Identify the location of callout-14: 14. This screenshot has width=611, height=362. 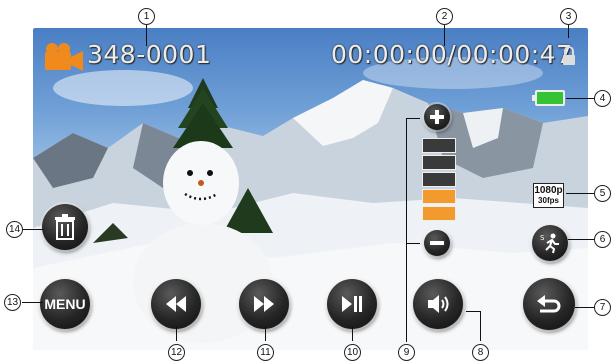
(14, 229).